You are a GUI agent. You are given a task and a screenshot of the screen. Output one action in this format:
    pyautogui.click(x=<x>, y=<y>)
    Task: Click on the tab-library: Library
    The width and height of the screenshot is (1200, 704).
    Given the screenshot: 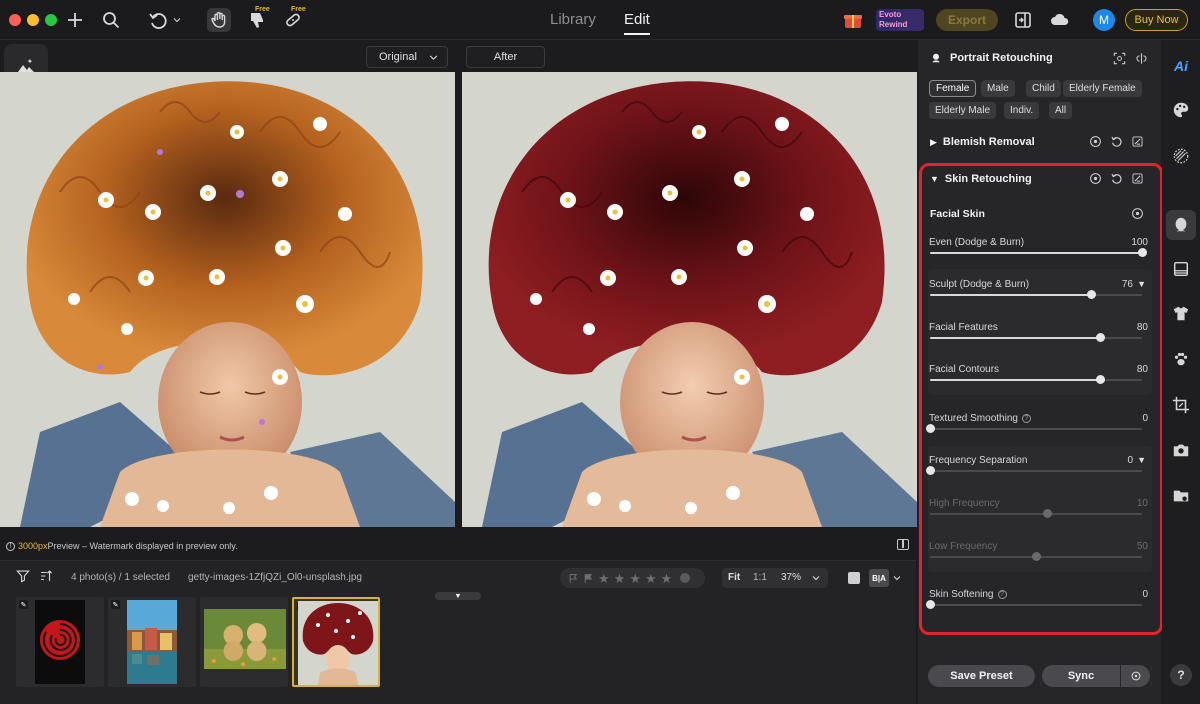 What is the action you would take?
    pyautogui.click(x=573, y=19)
    